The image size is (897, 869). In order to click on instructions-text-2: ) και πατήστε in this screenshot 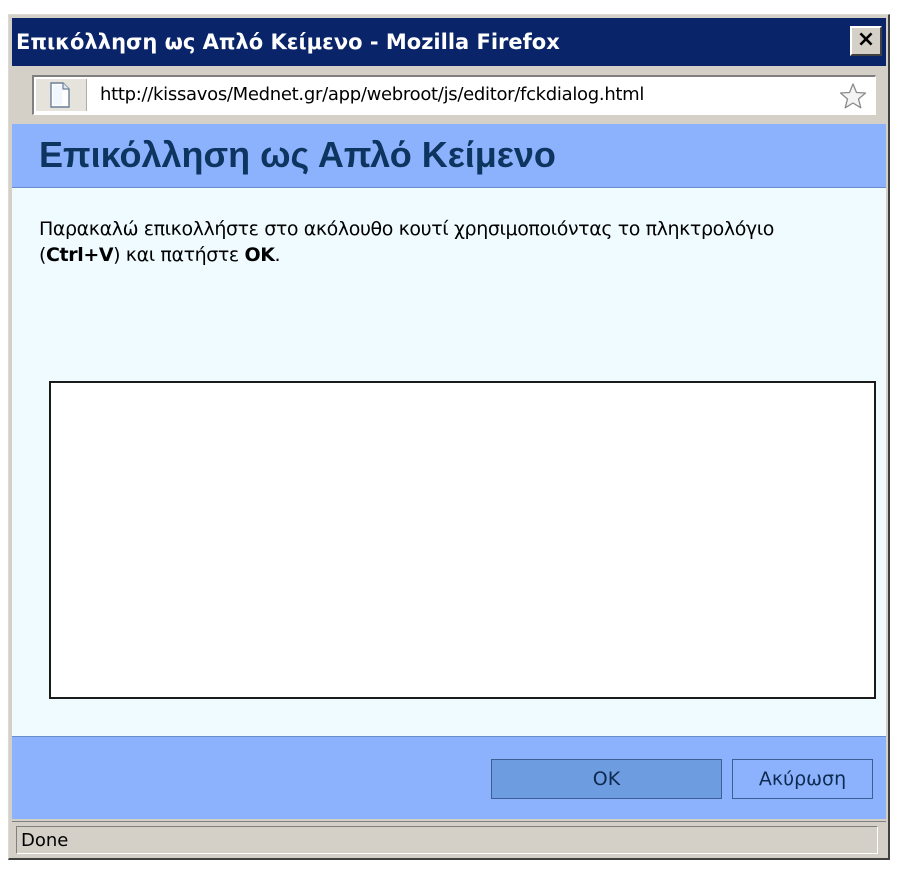, I will do `click(179, 255)`.